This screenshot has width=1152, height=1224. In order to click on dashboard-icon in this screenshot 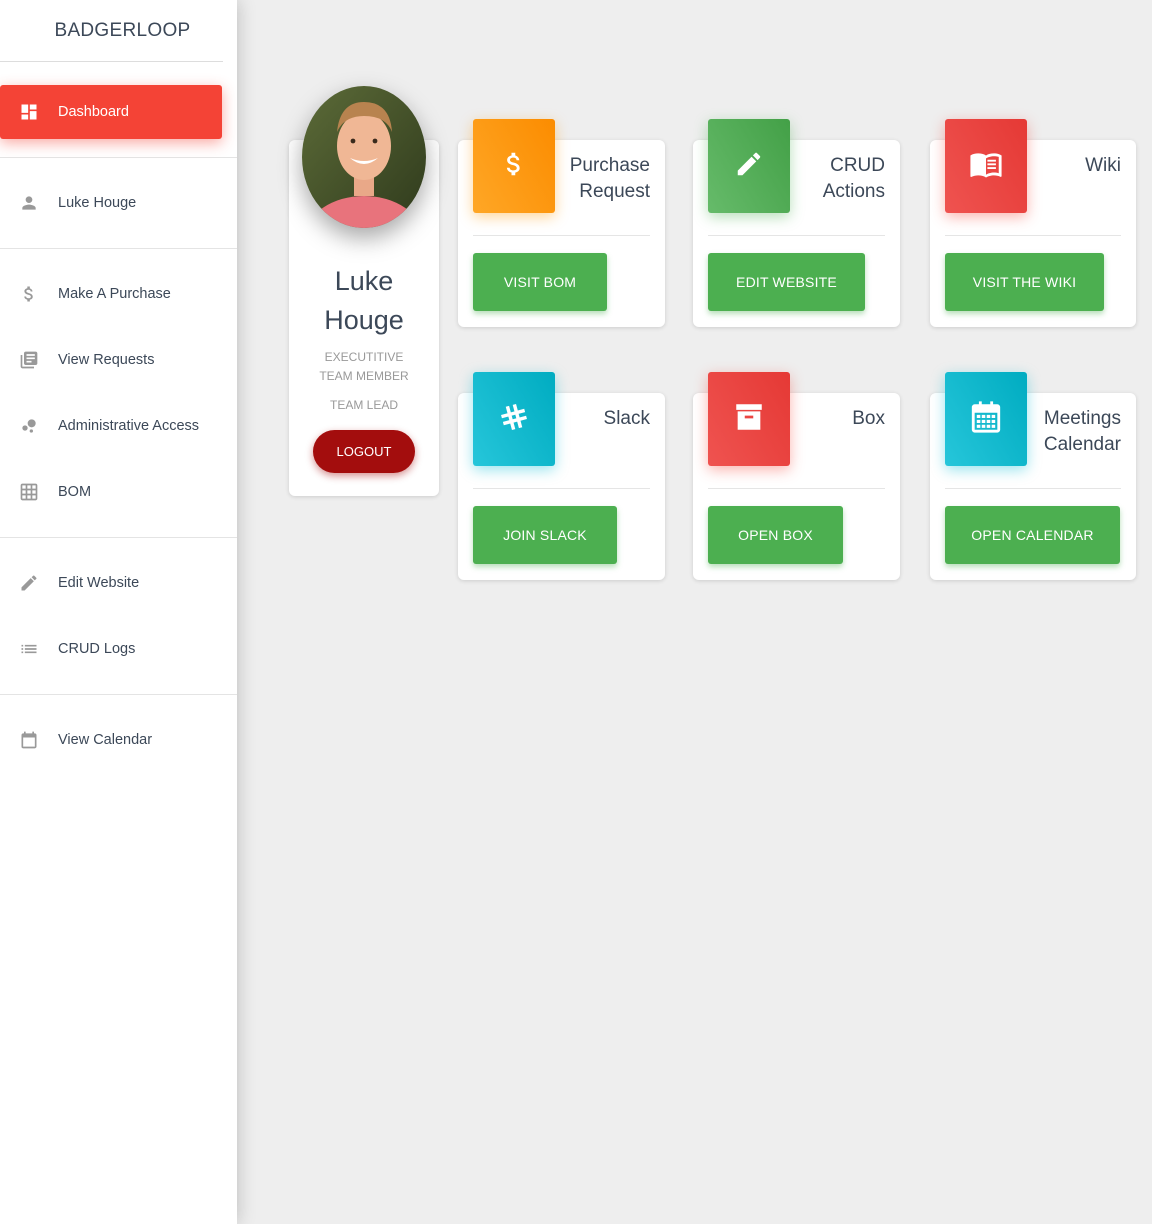, I will do `click(29, 112)`.